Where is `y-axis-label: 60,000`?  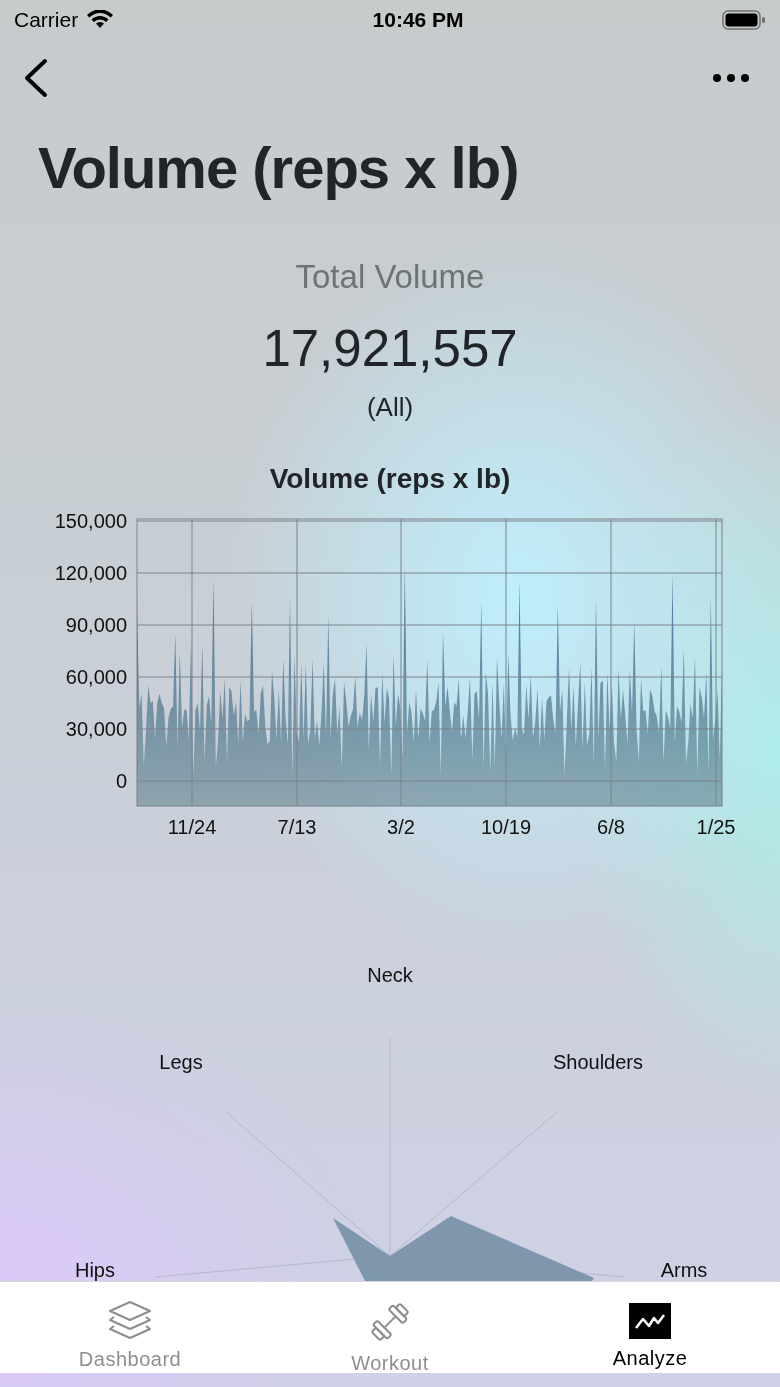 y-axis-label: 60,000 is located at coordinates (96, 677).